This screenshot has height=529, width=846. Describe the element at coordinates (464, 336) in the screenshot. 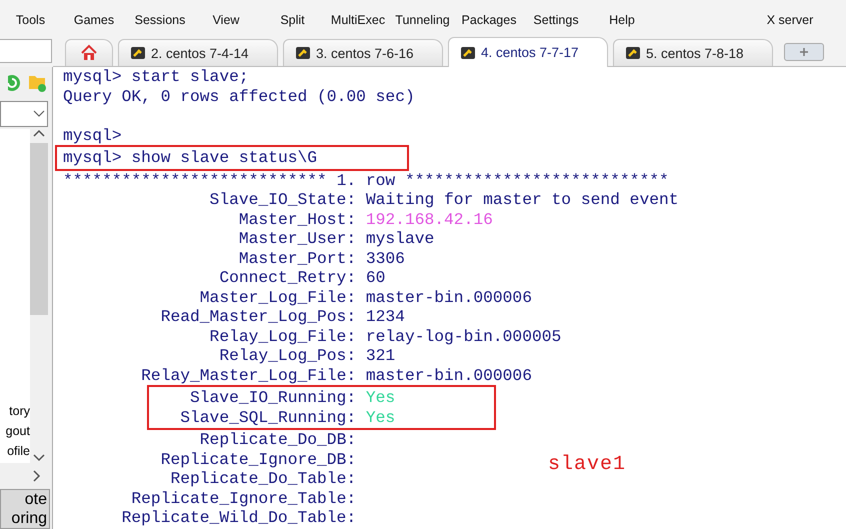

I see `field-value: relay-log-bin.000005` at that location.